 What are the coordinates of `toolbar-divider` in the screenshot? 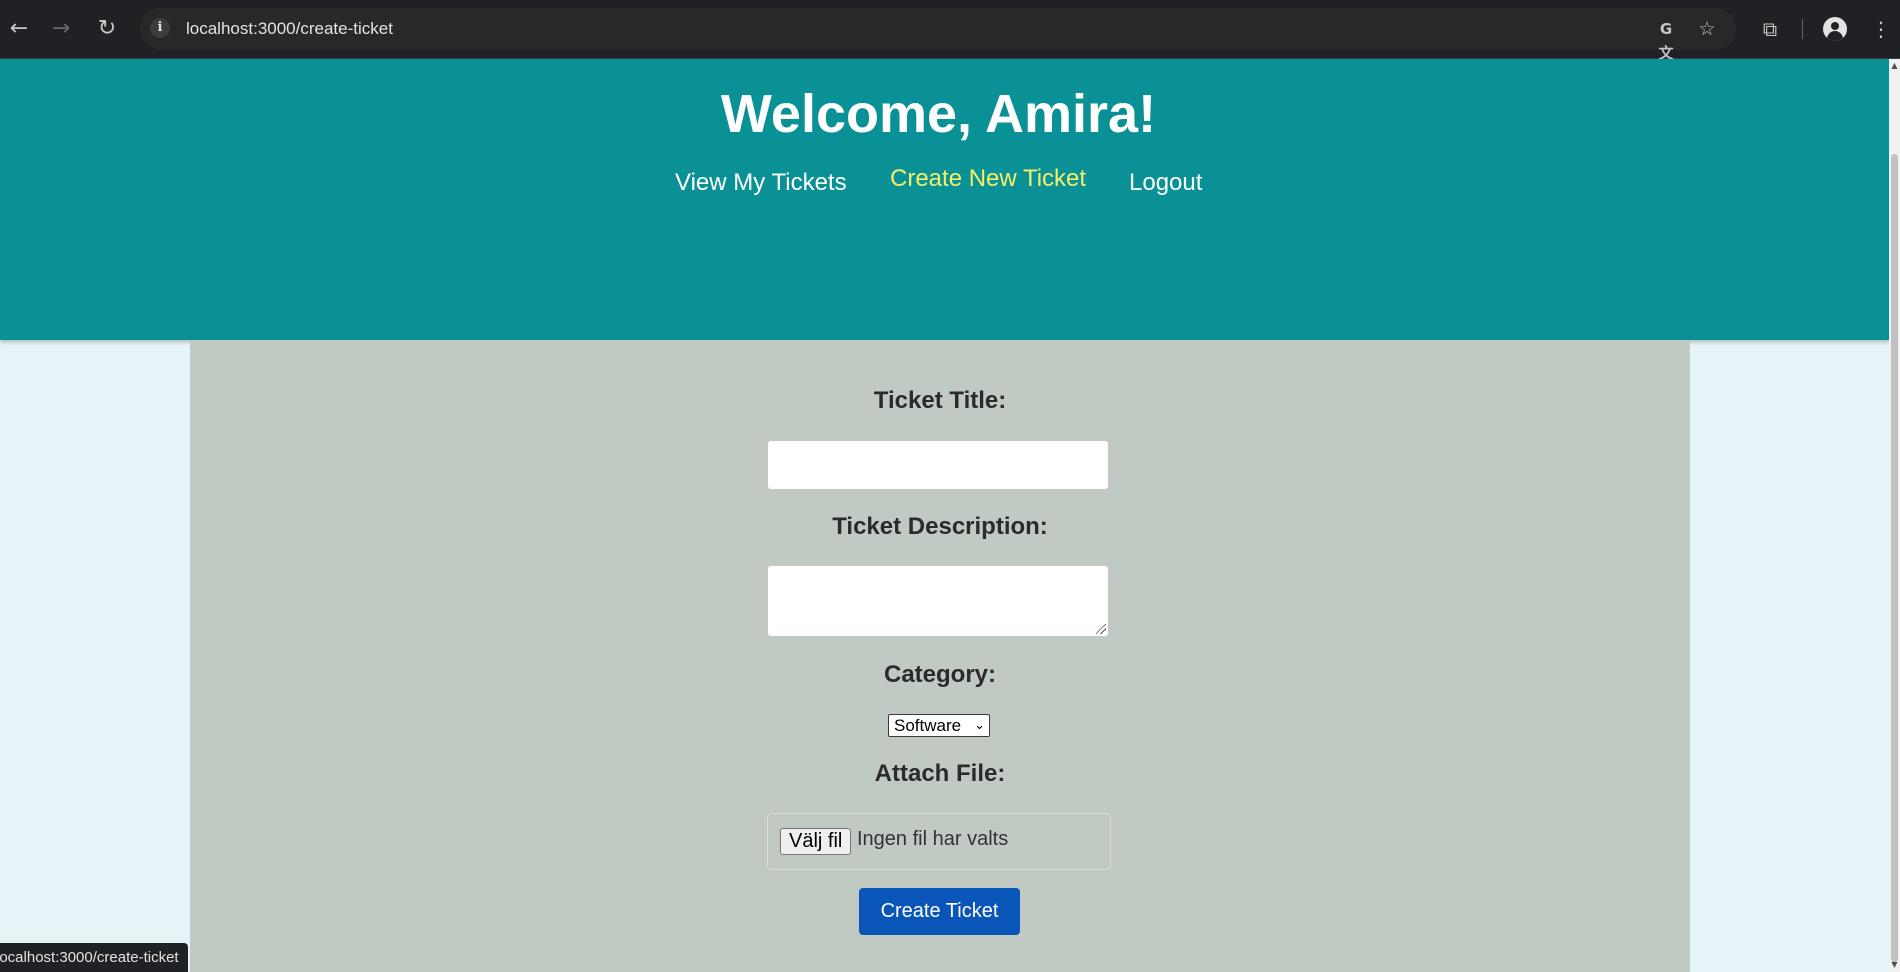 It's located at (1802, 29).